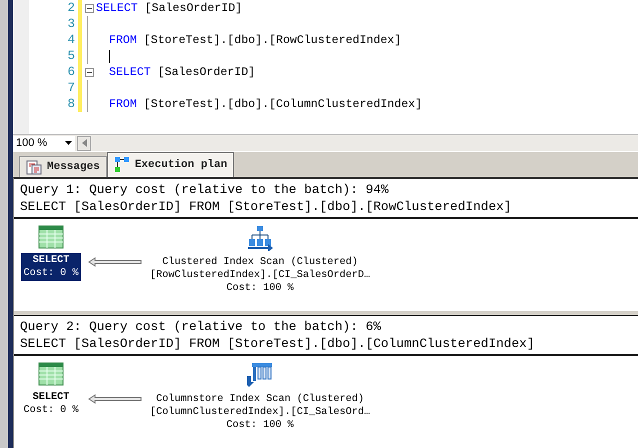 Image resolution: width=638 pixels, height=448 pixels. Describe the element at coordinates (265, 104) in the screenshot. I see `code-line: FROM [StoreTest].[dbo].[ColumnClusteredIndex]` at that location.